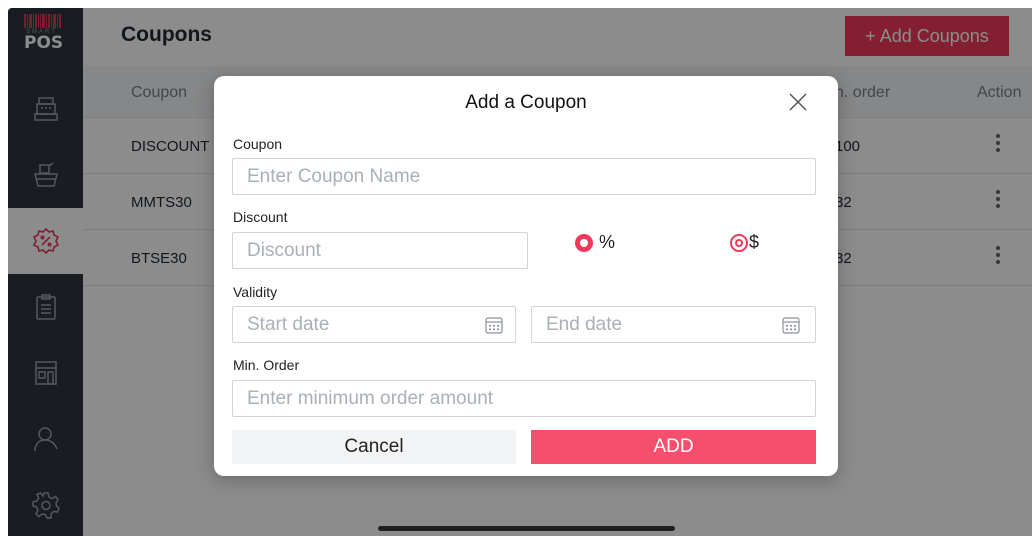  Describe the element at coordinates (260, 217) in the screenshot. I see `discount-label: Discount` at that location.